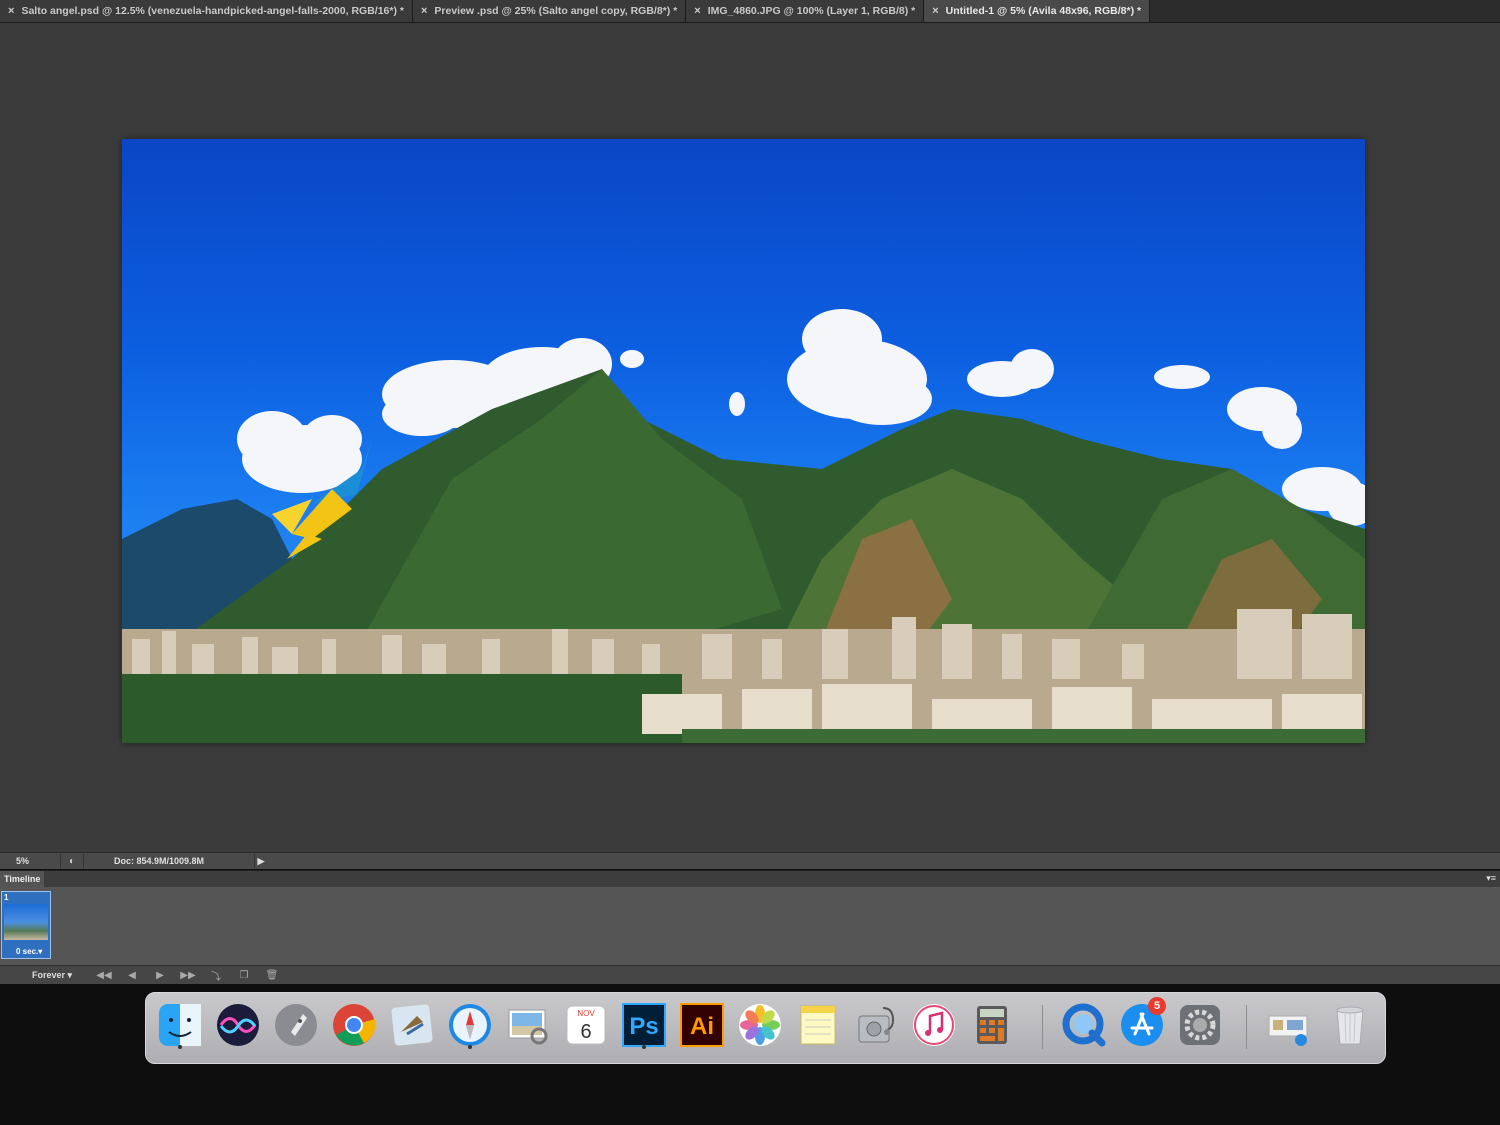  I want to click on notes-icon, so click(818, 1025).